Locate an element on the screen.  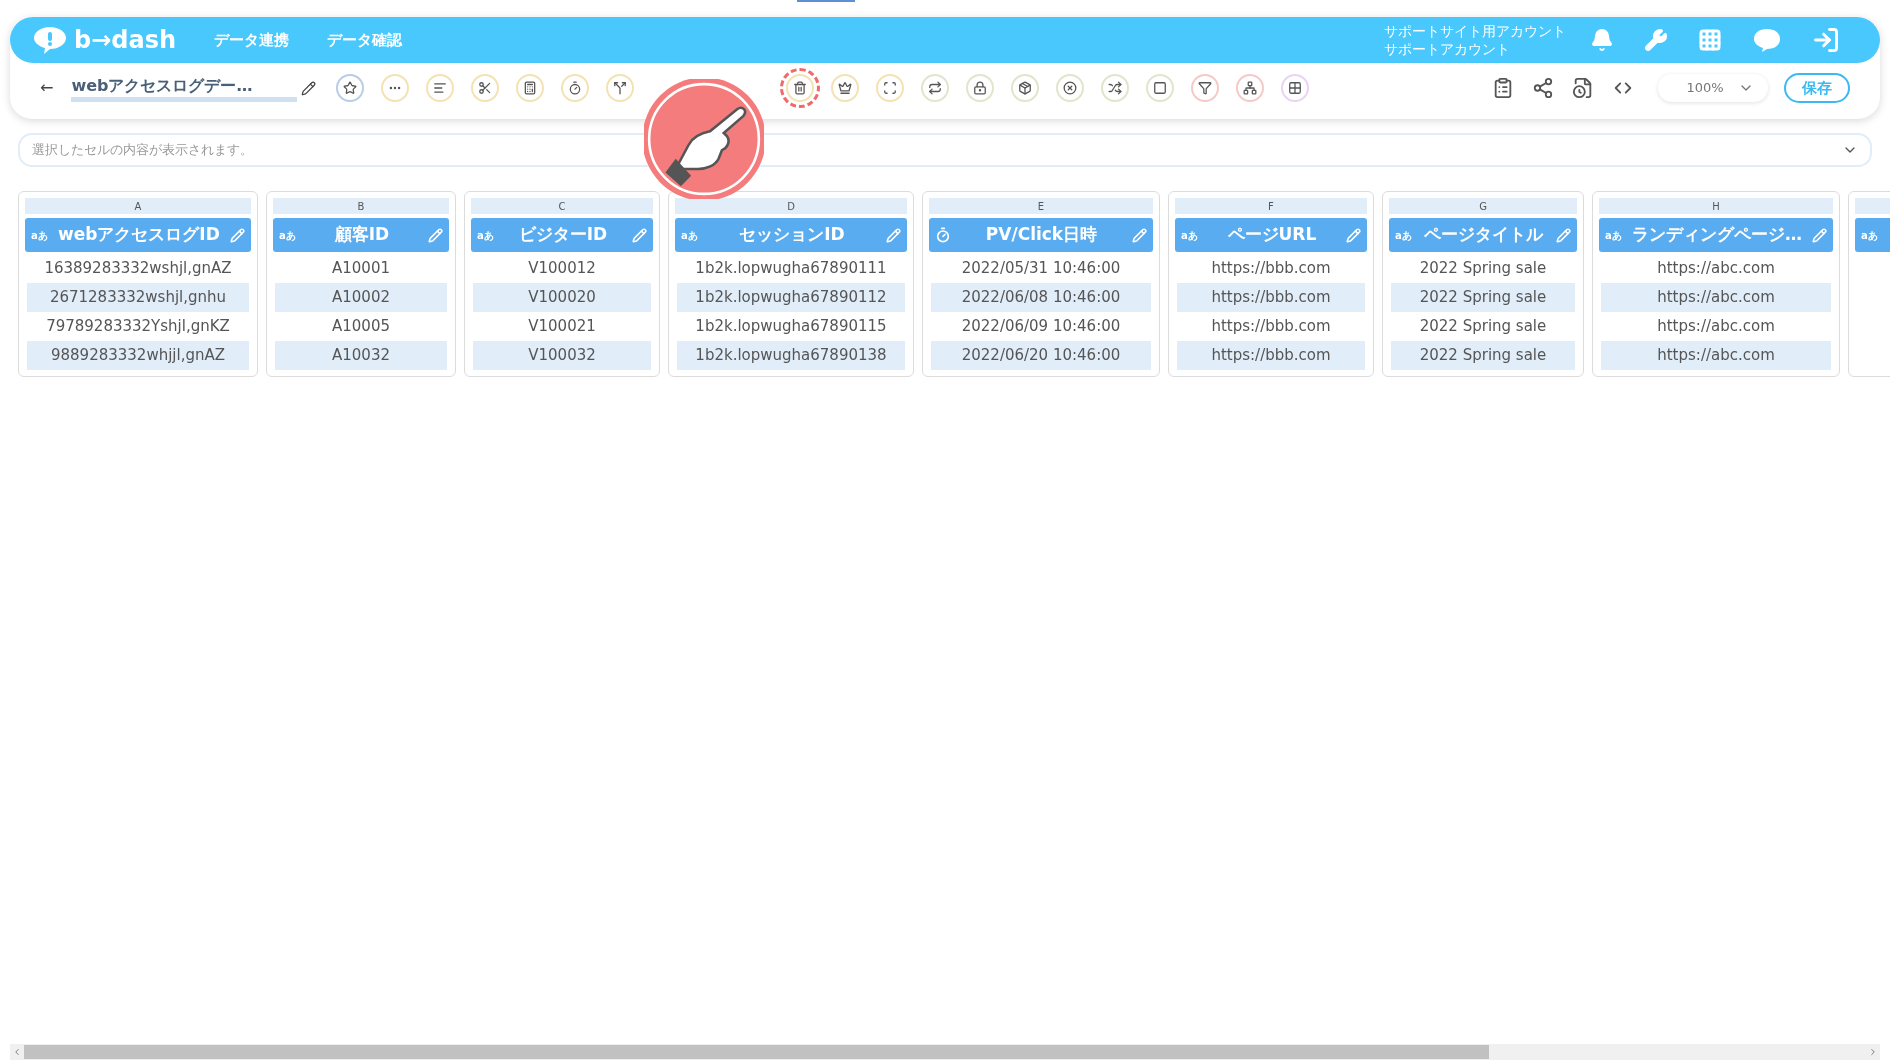
zoom-select: 100% is located at coordinates (1713, 88).